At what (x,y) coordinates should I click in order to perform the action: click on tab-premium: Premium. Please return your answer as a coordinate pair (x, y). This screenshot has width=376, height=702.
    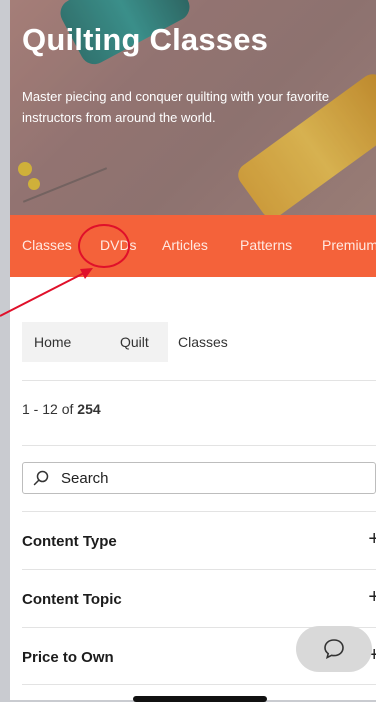
    Looking at the image, I should click on (349, 245).